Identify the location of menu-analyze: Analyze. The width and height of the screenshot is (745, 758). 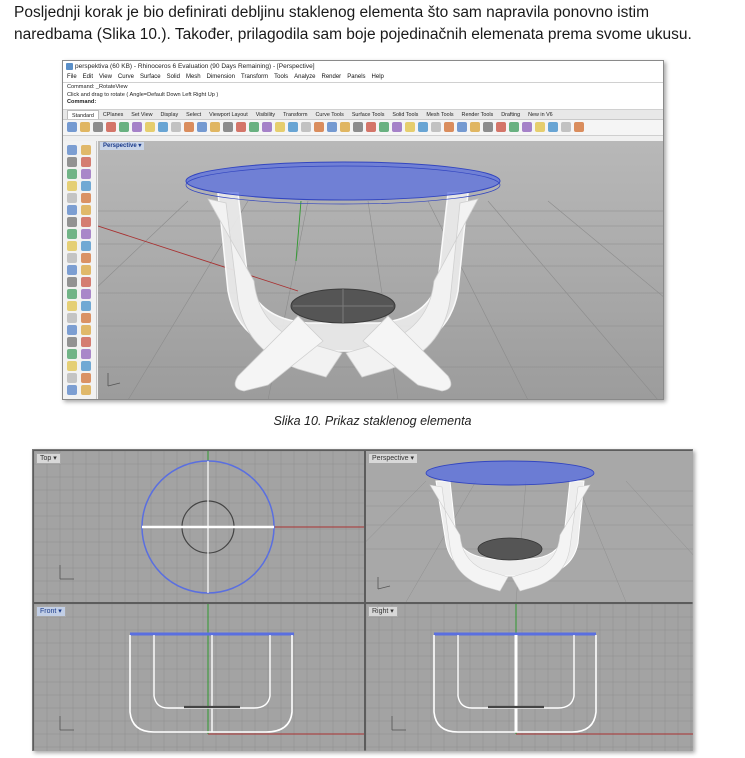
(304, 77).